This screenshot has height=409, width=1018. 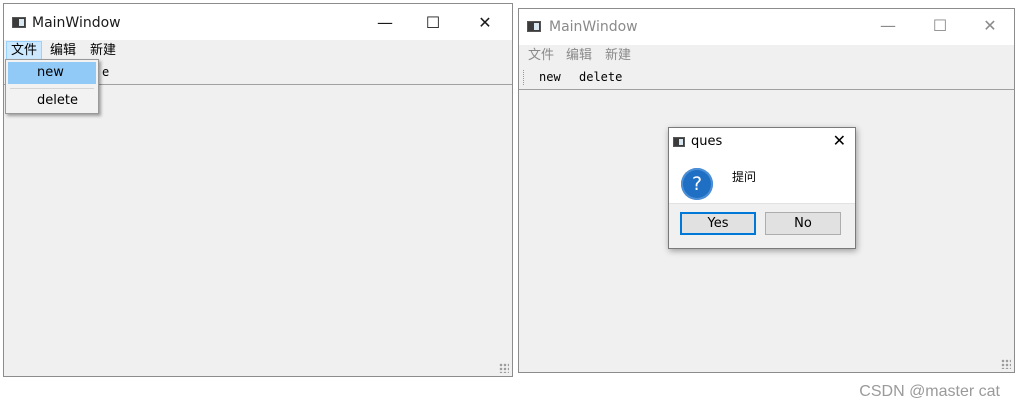 What do you see at coordinates (744, 177) in the screenshot?
I see `dialog-message: 提问` at bounding box center [744, 177].